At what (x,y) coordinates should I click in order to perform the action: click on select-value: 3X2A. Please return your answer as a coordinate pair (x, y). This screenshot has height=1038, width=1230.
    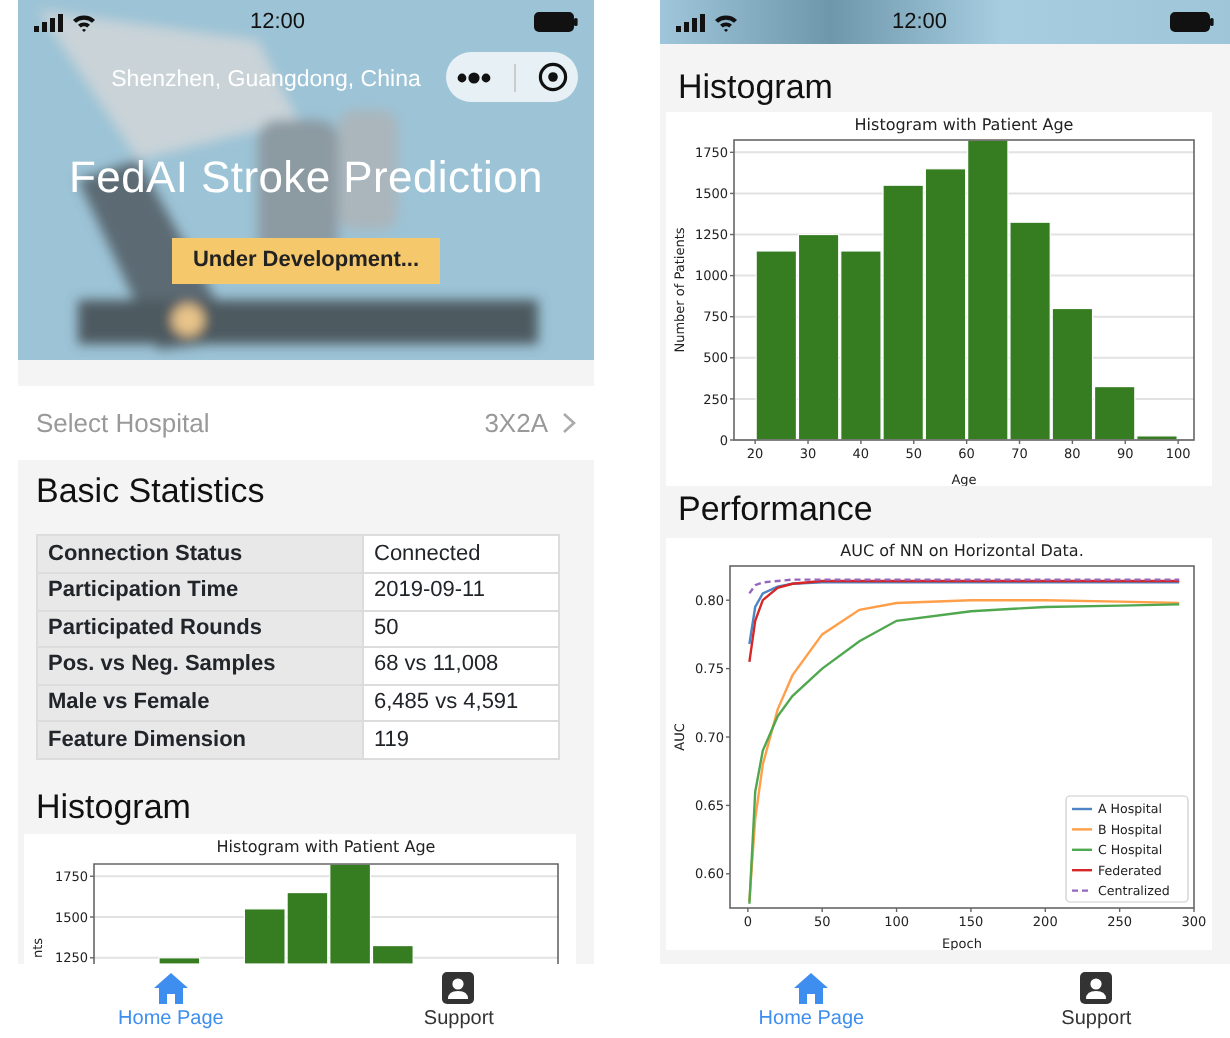
    Looking at the image, I should click on (516, 423).